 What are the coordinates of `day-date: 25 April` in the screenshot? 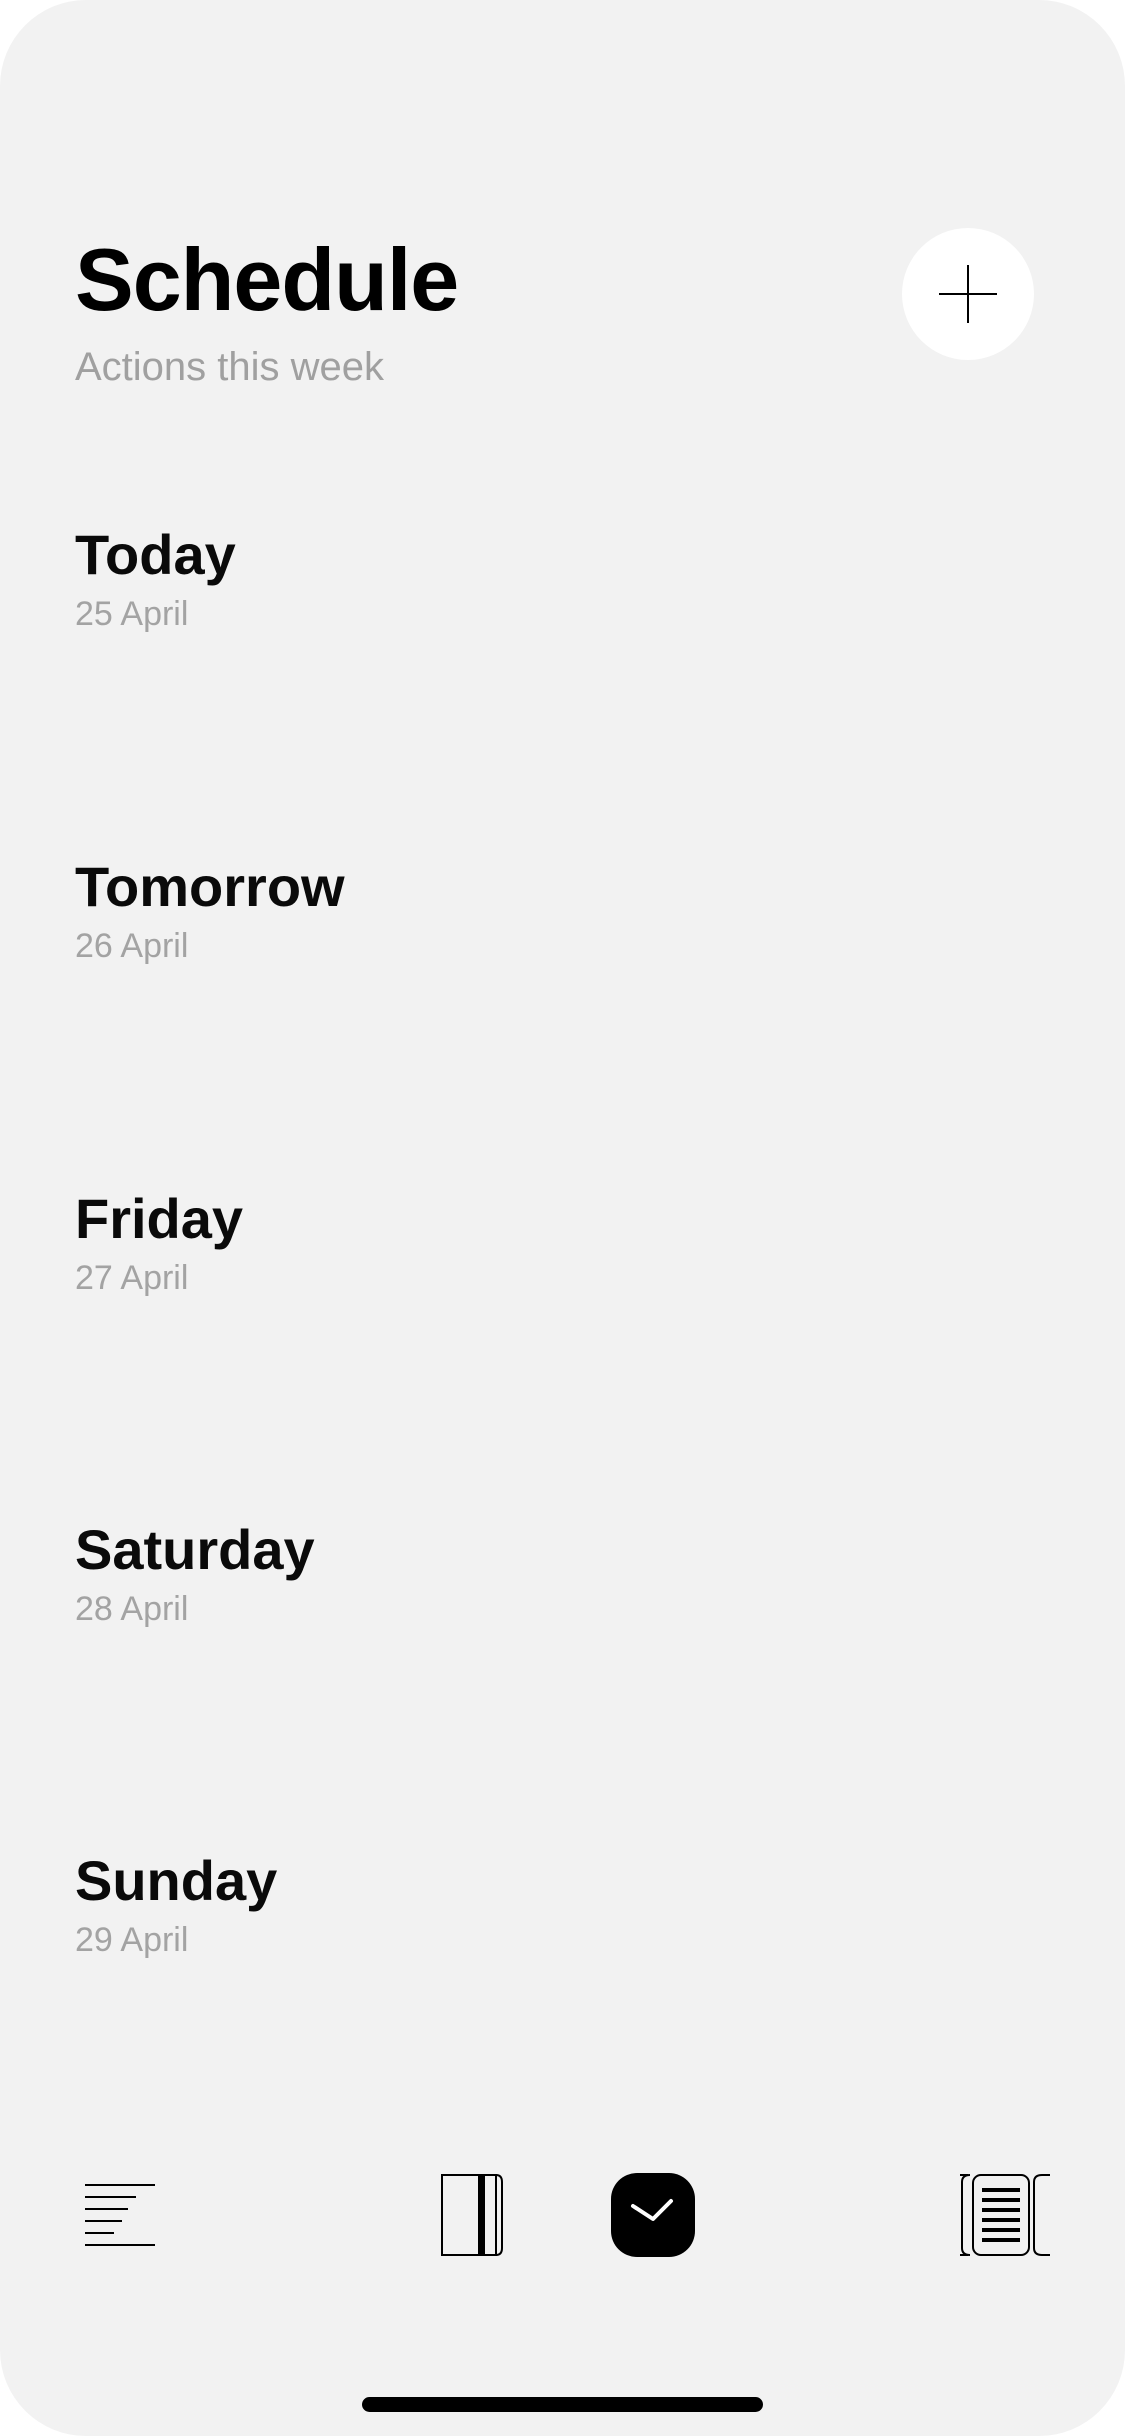 It's located at (132, 614).